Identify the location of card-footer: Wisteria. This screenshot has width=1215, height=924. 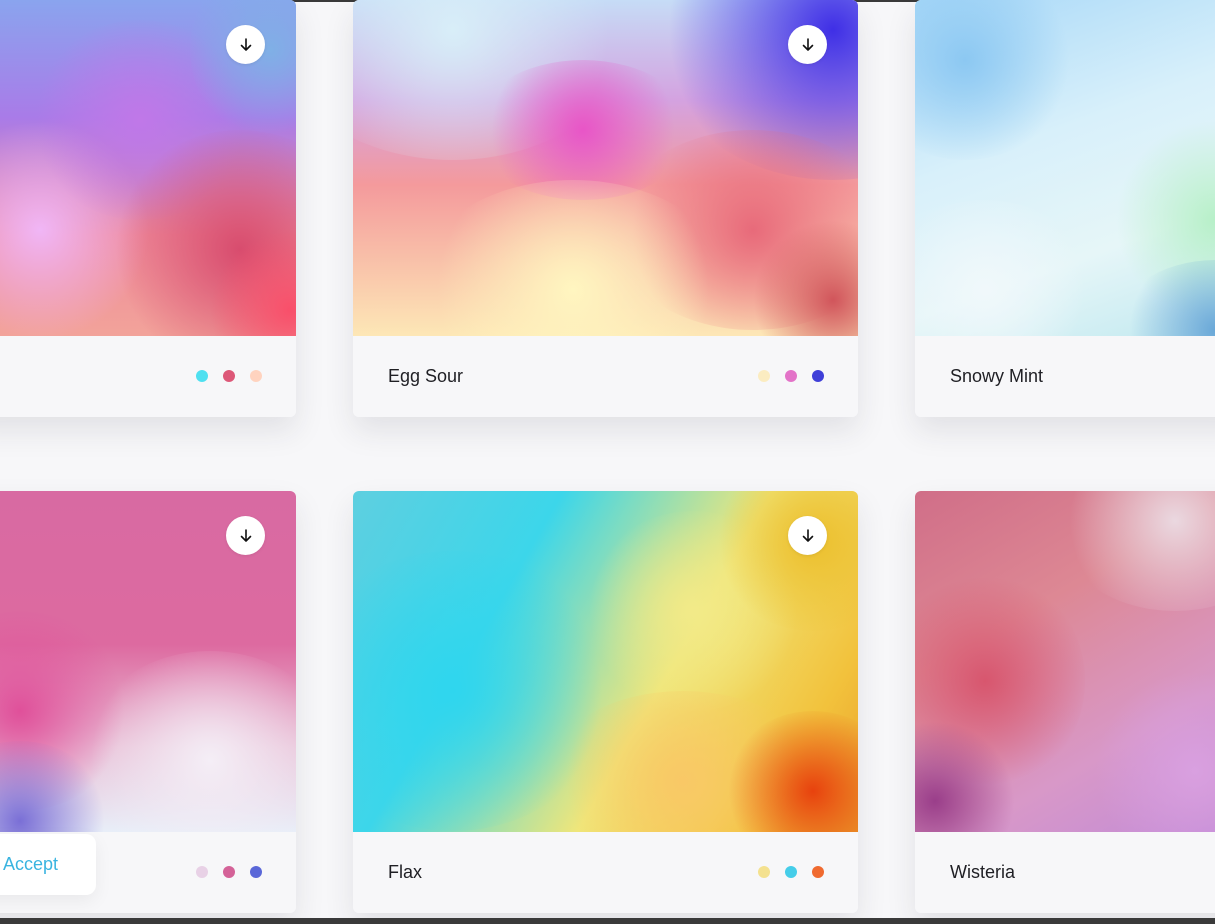
(1065, 872).